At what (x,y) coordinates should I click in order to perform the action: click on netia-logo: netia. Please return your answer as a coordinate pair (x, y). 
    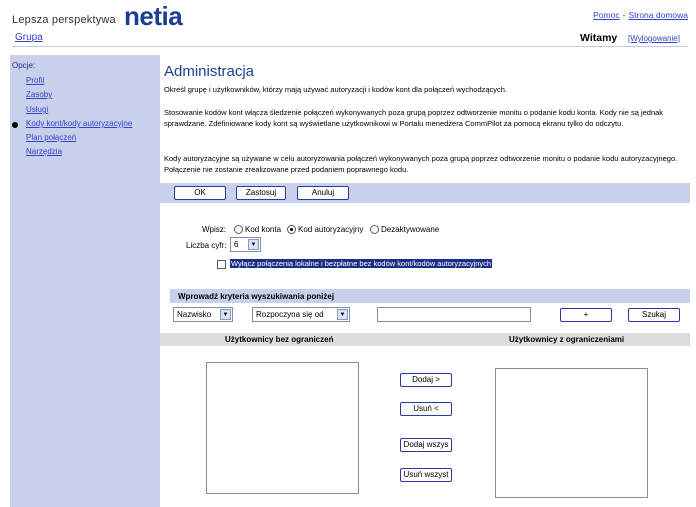
    Looking at the image, I should click on (153, 16).